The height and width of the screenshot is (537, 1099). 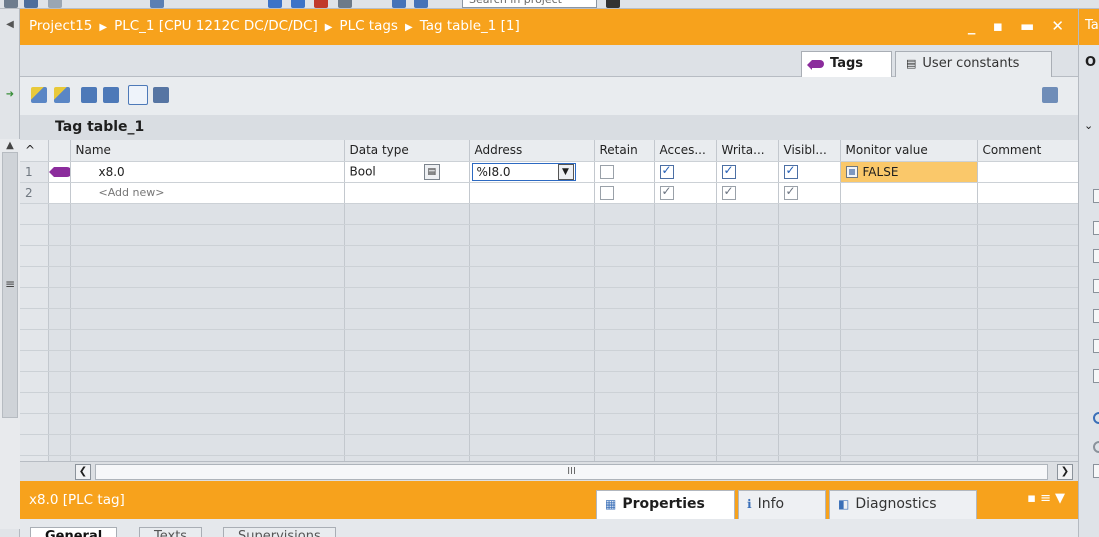 I want to click on add-row-icon, so click(x=62, y=95).